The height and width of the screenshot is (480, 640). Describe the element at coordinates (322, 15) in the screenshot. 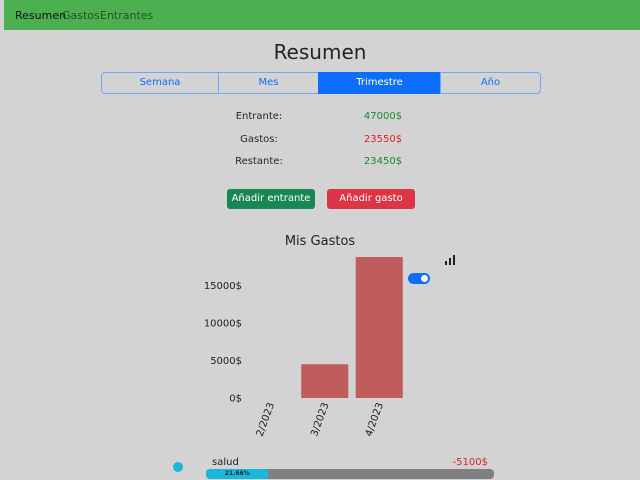

I see `top-navbar: Resumen Gastos Entrantes` at that location.